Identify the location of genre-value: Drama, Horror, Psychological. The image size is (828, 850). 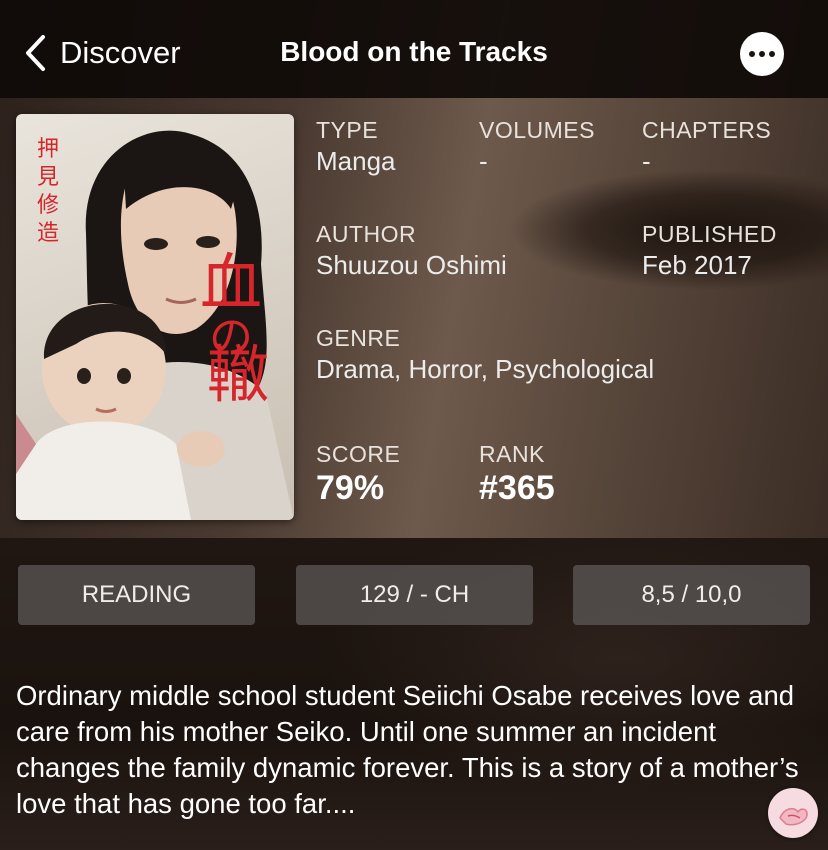
(485, 369).